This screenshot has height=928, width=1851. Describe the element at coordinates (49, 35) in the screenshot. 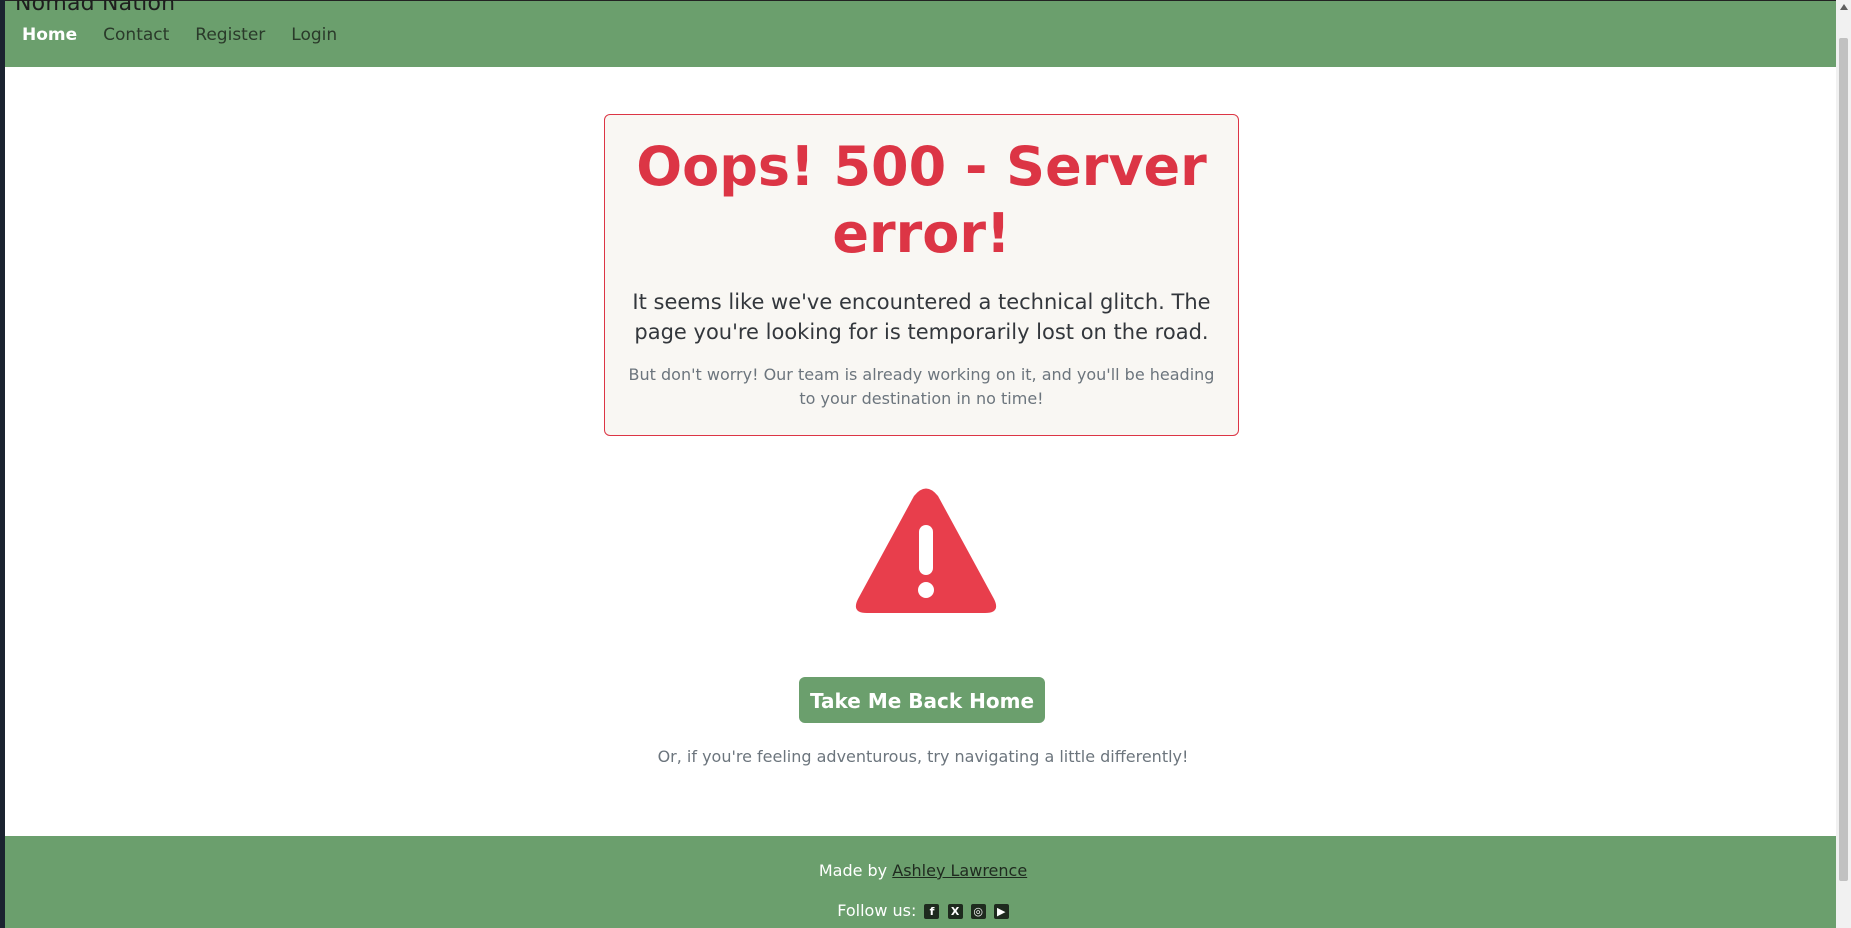

I see `nav-home: Home` at that location.